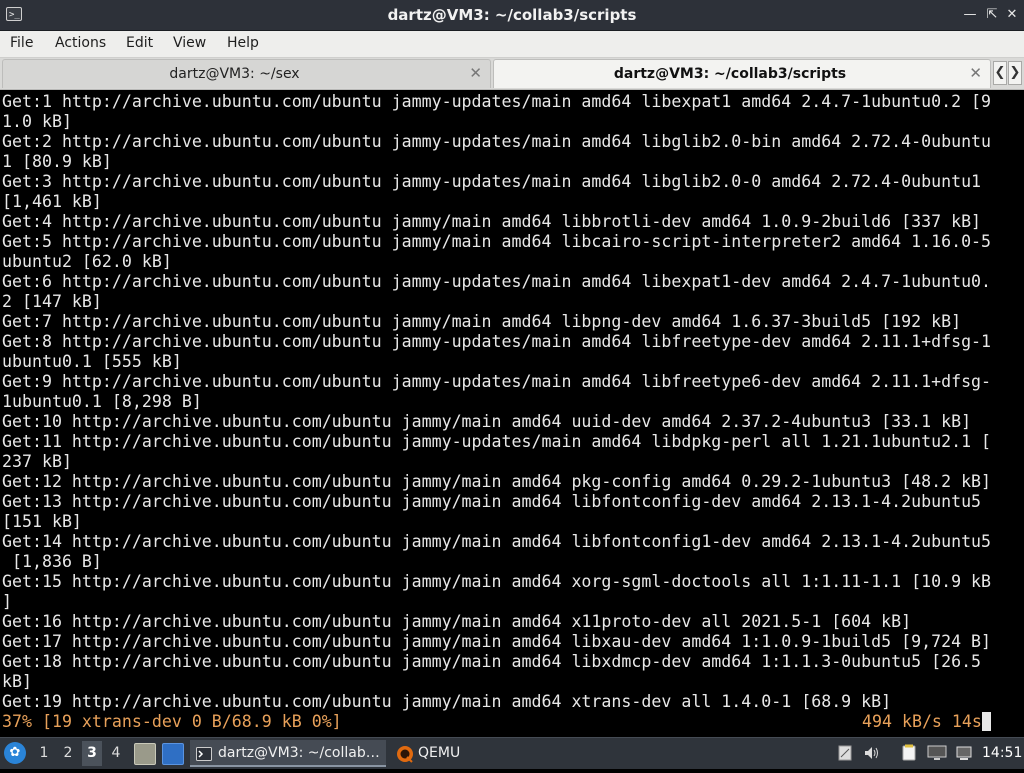 The image size is (1024, 773). What do you see at coordinates (80, 44) in the screenshot?
I see `menu-actions: Actions` at bounding box center [80, 44].